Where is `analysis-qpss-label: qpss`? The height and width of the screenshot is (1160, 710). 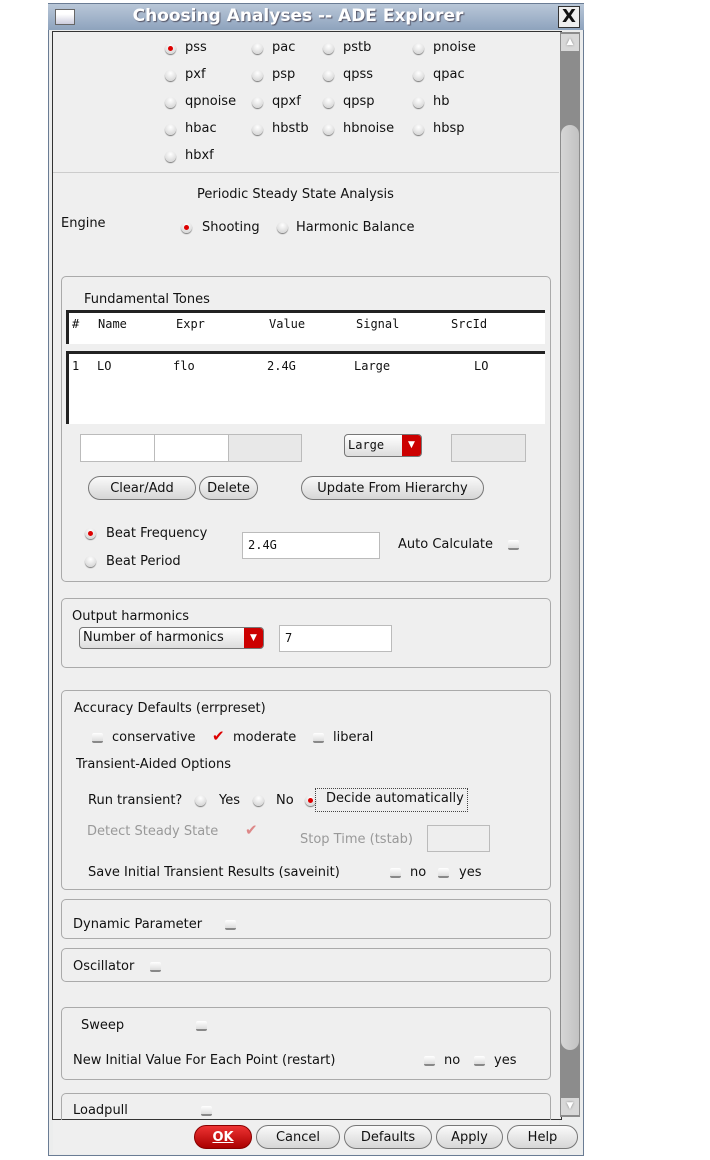 analysis-qpss-label: qpss is located at coordinates (358, 75).